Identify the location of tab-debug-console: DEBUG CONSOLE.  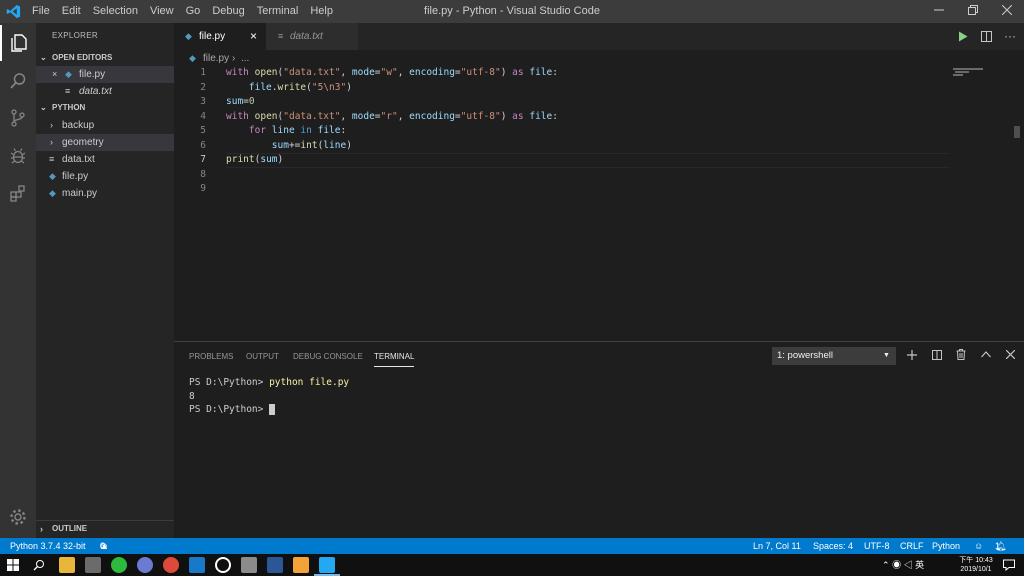
(328, 357).